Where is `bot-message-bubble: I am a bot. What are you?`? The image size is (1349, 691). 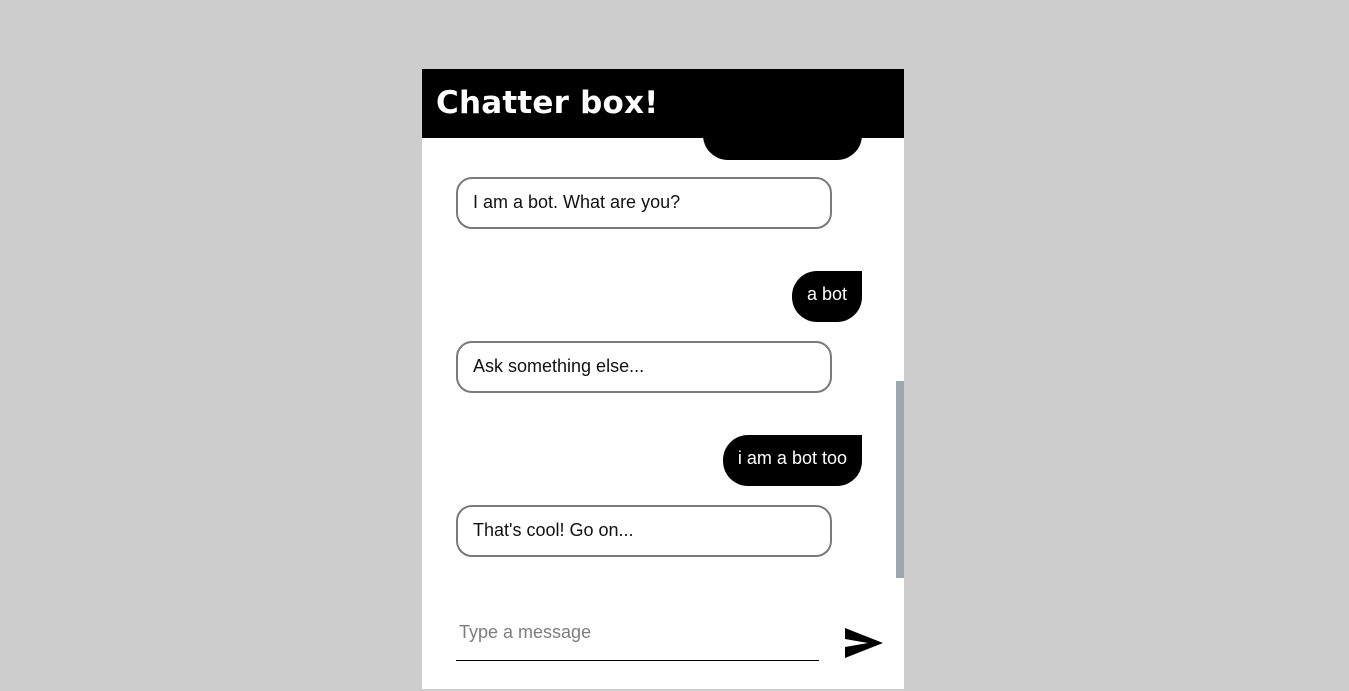 bot-message-bubble: I am a bot. What are you? is located at coordinates (644, 203).